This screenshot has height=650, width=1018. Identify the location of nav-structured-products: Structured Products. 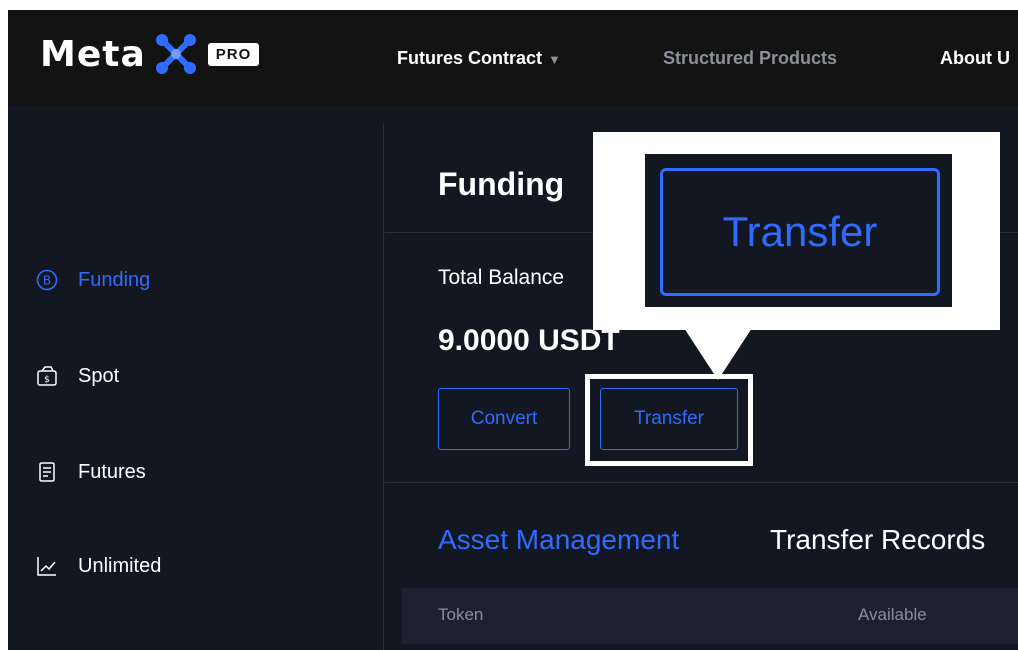
(750, 58).